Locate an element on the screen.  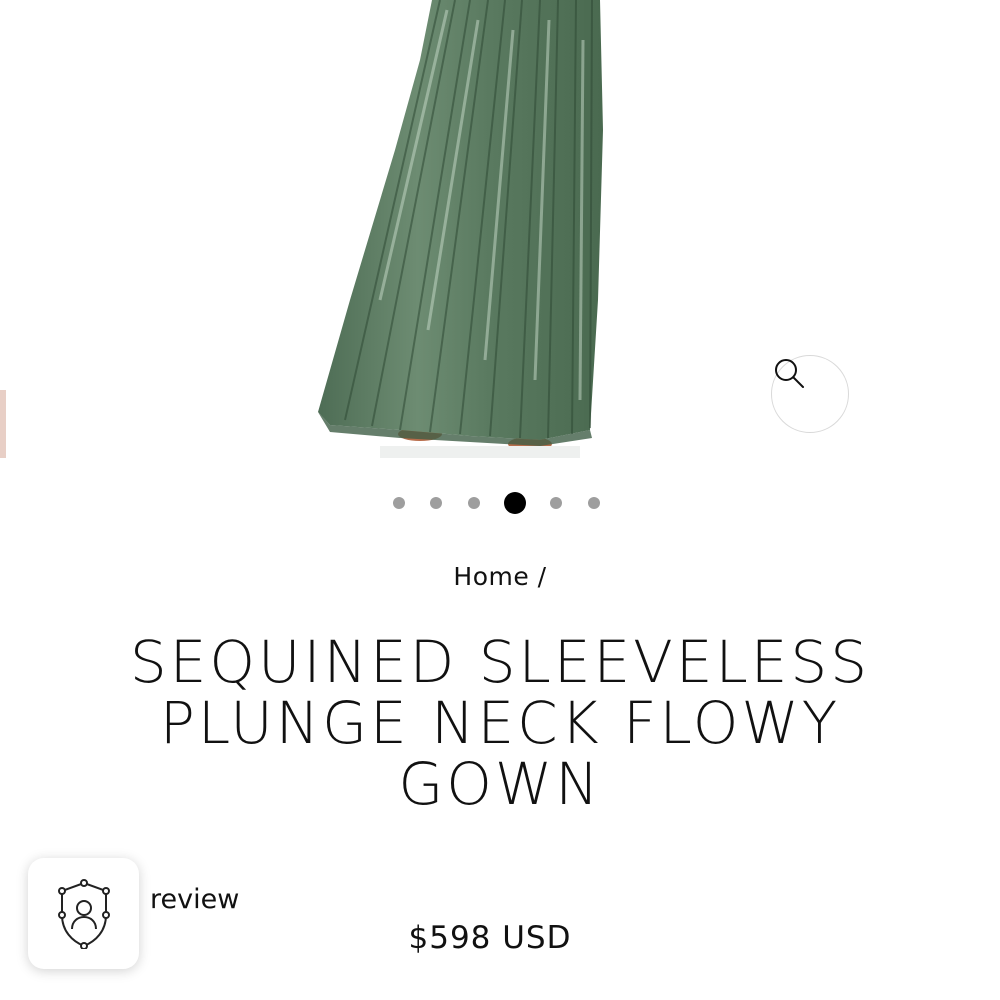
carousel-dot-4-active is located at coordinates (515, 503).